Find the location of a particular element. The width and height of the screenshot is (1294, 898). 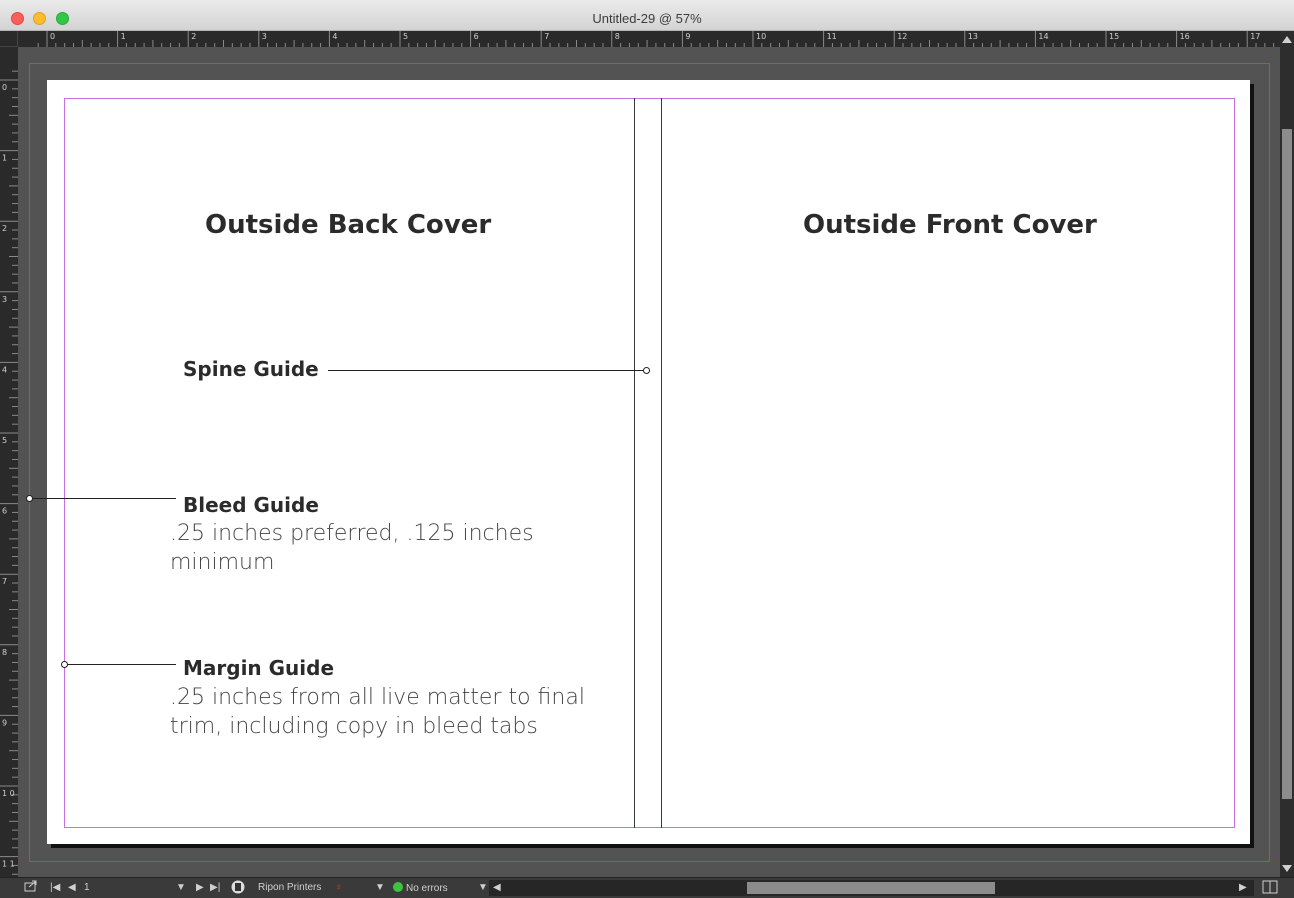

page-number-field: 1 is located at coordinates (87, 887).